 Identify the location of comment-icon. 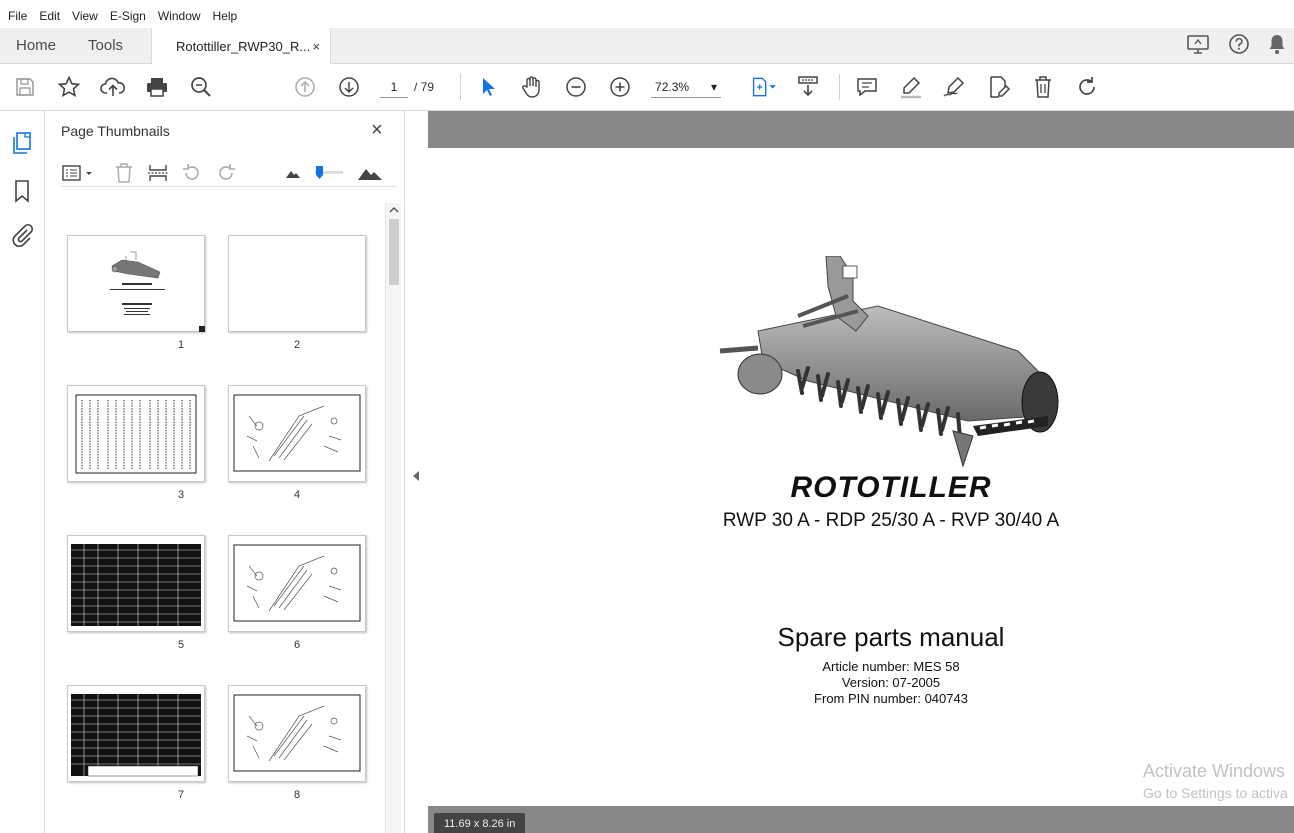
(867, 87).